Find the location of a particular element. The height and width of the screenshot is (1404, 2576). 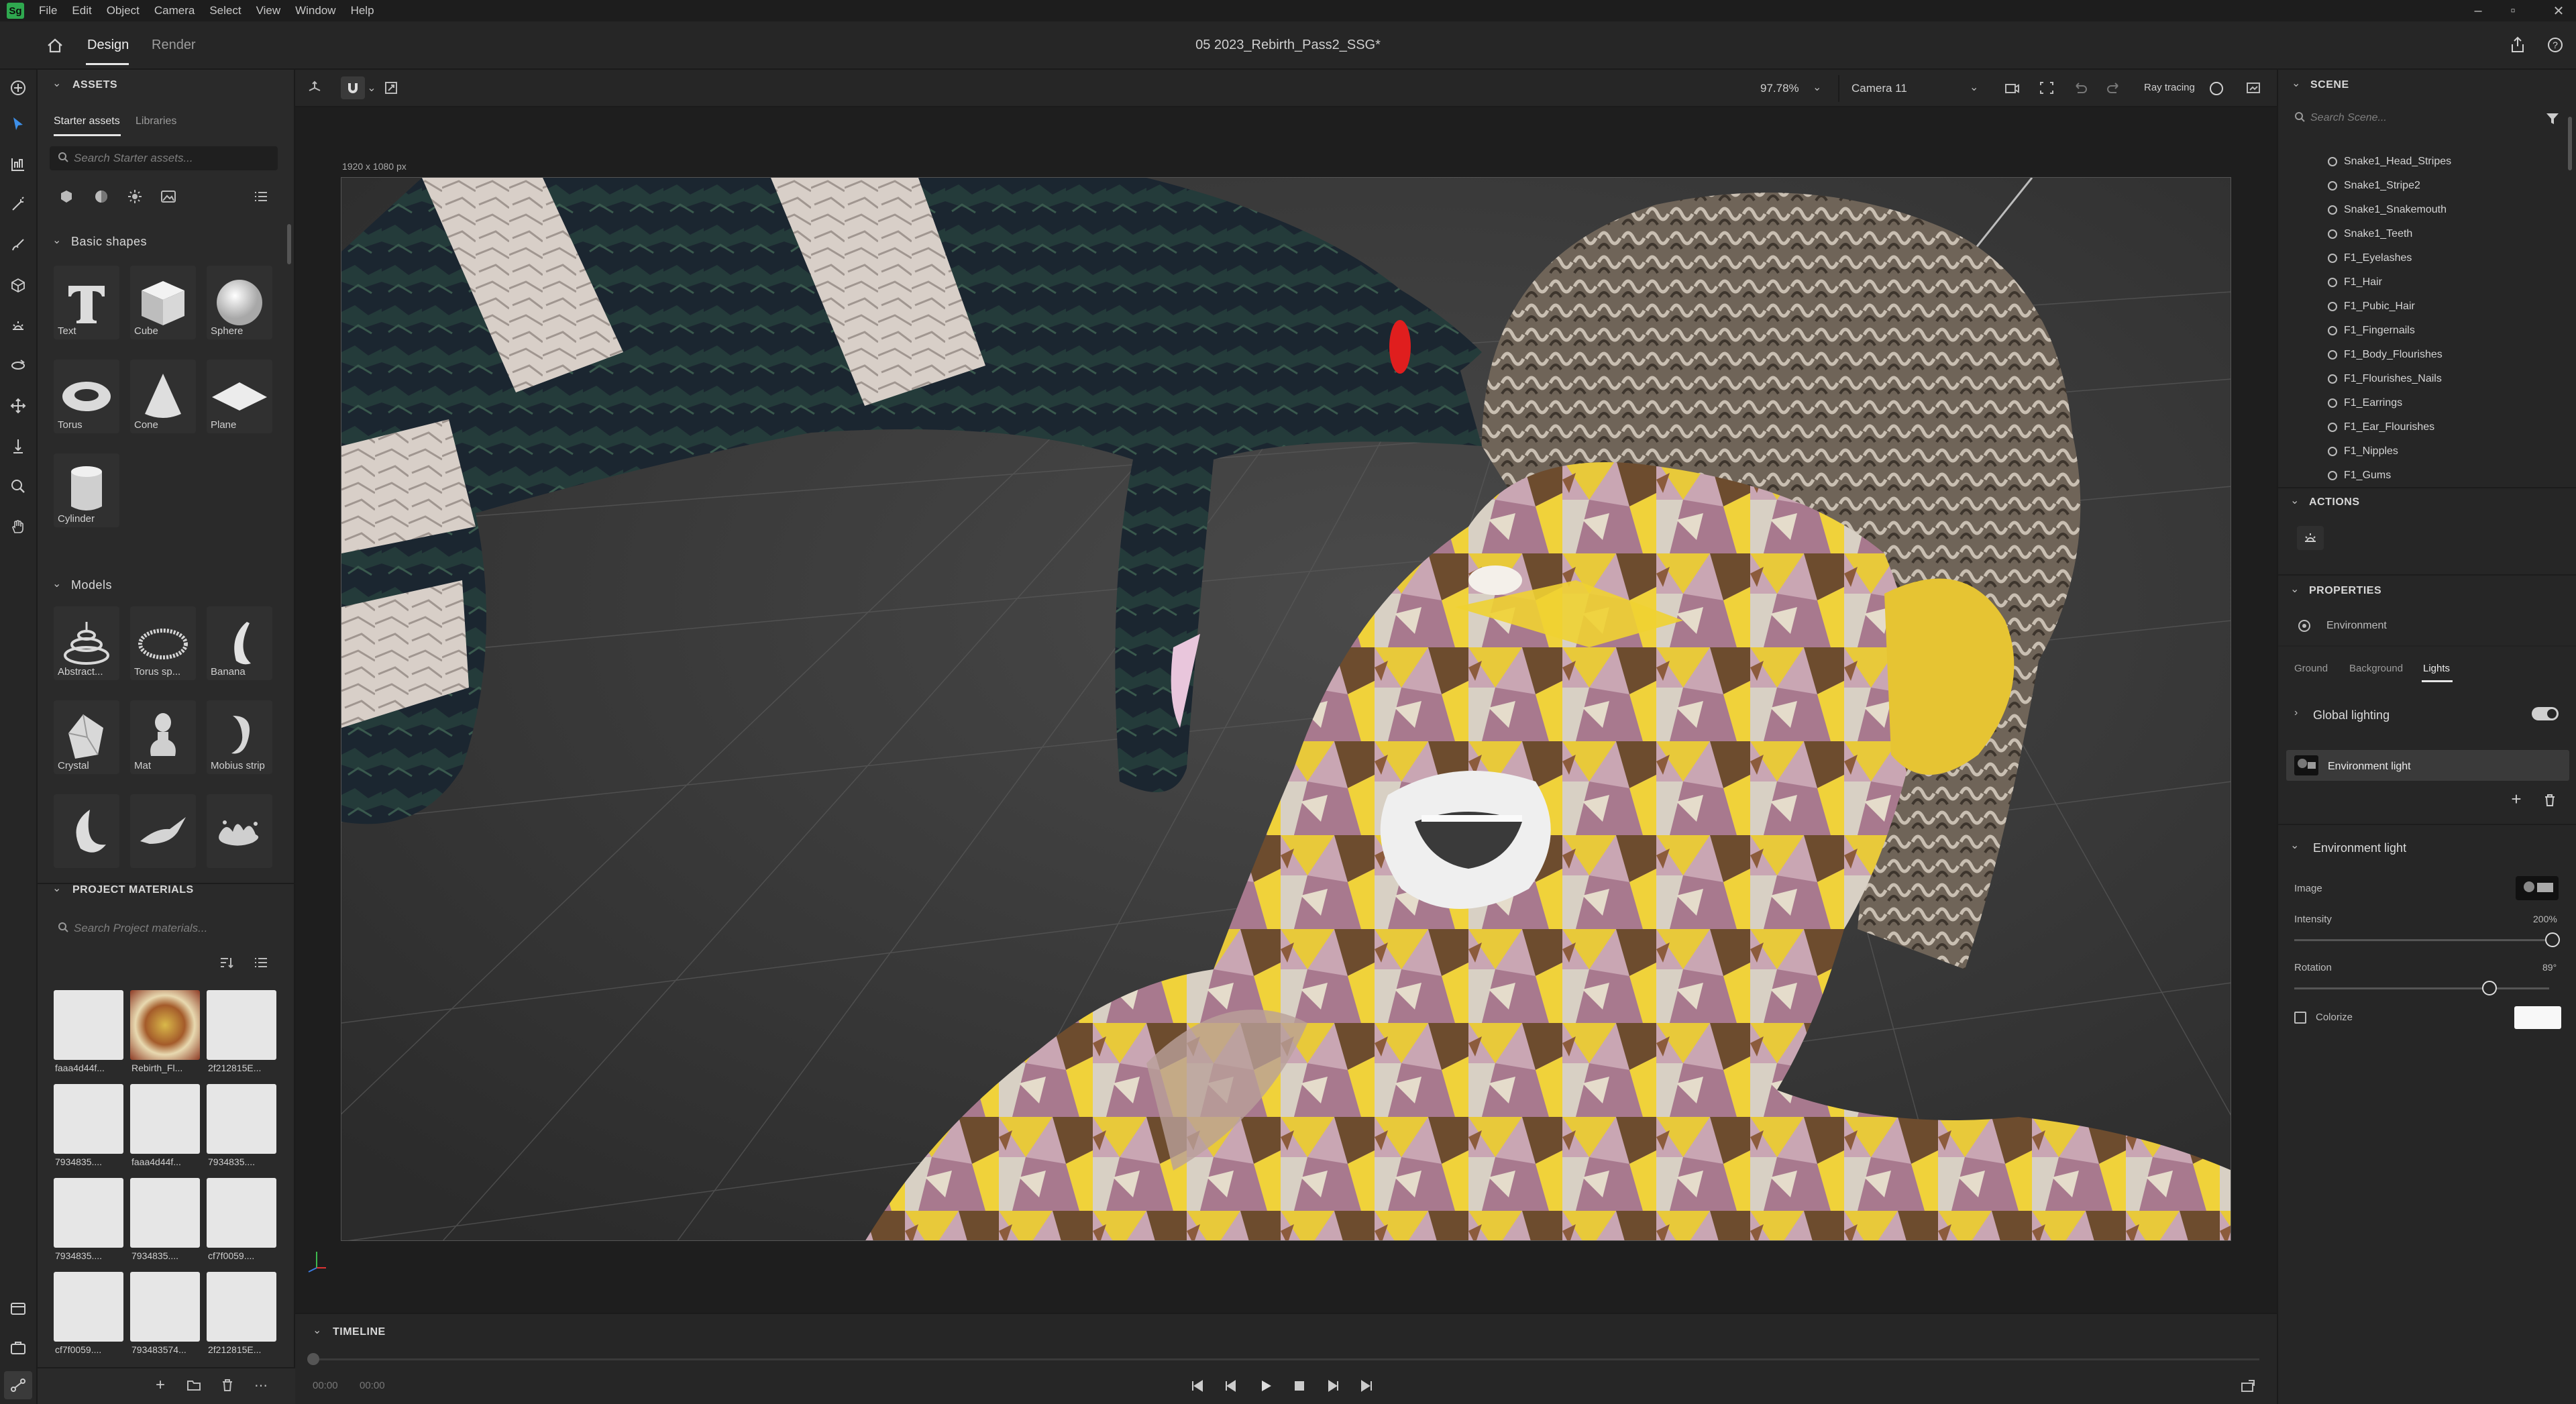

model-bird-tile is located at coordinates (163, 831).